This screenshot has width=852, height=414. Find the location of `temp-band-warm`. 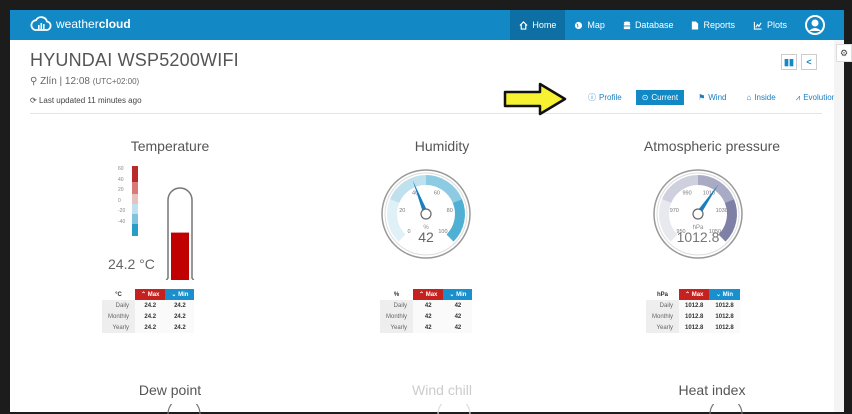

temp-band-warm is located at coordinates (135, 188).